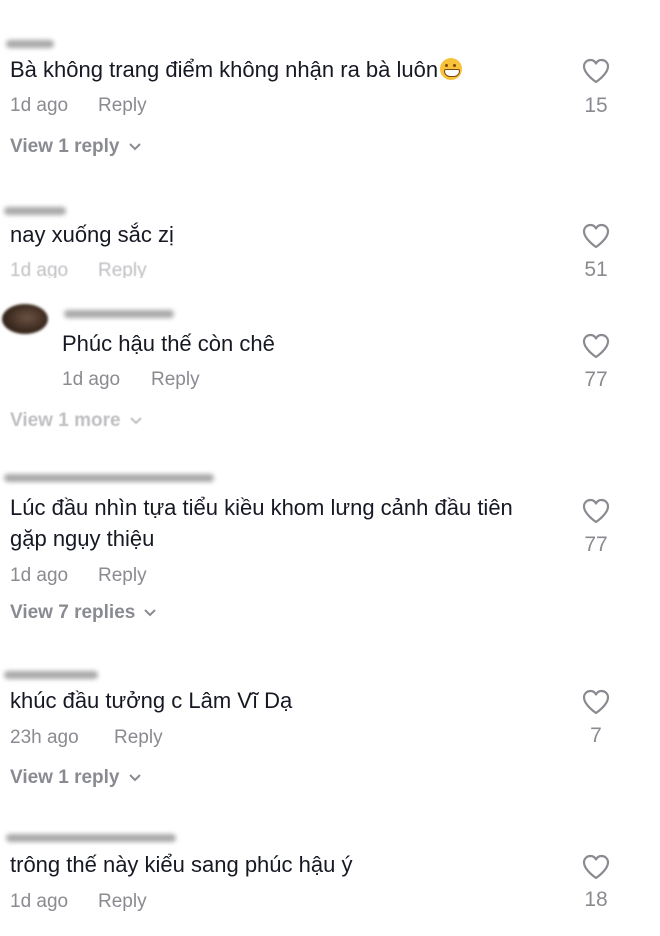 Image resolution: width=660 pixels, height=936 pixels. Describe the element at coordinates (92, 234) in the screenshot. I see `comment-text: nay xuống sắc zị` at that location.